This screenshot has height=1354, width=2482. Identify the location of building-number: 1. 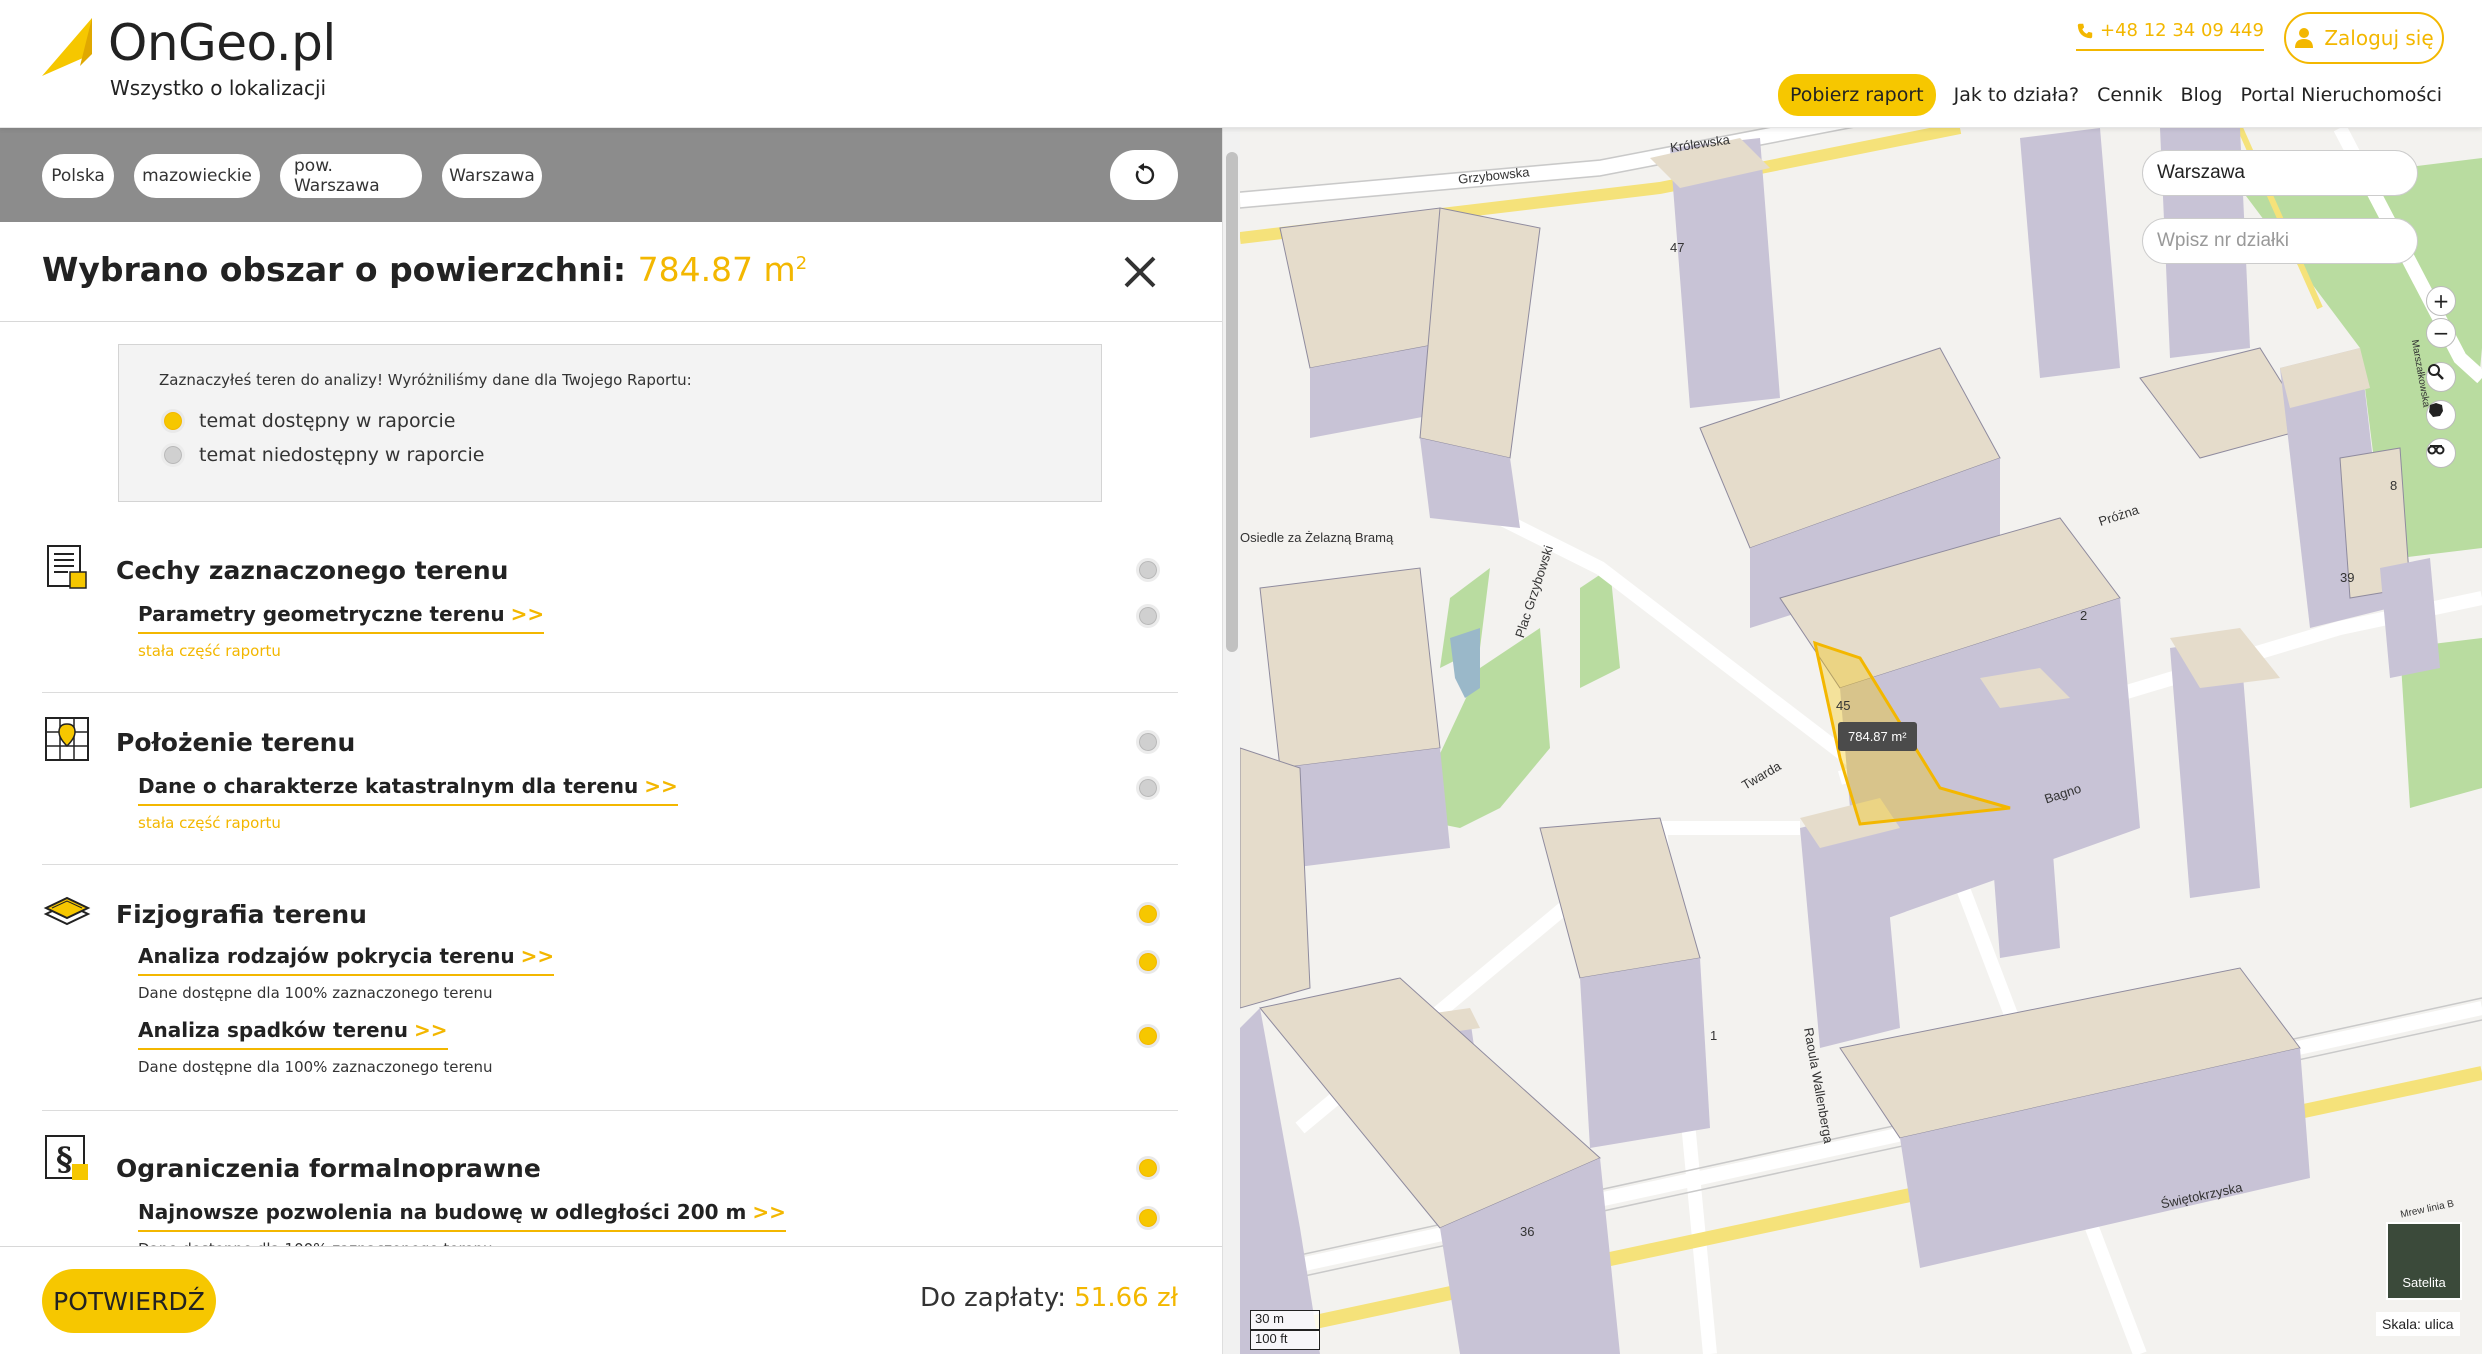
(1714, 1035).